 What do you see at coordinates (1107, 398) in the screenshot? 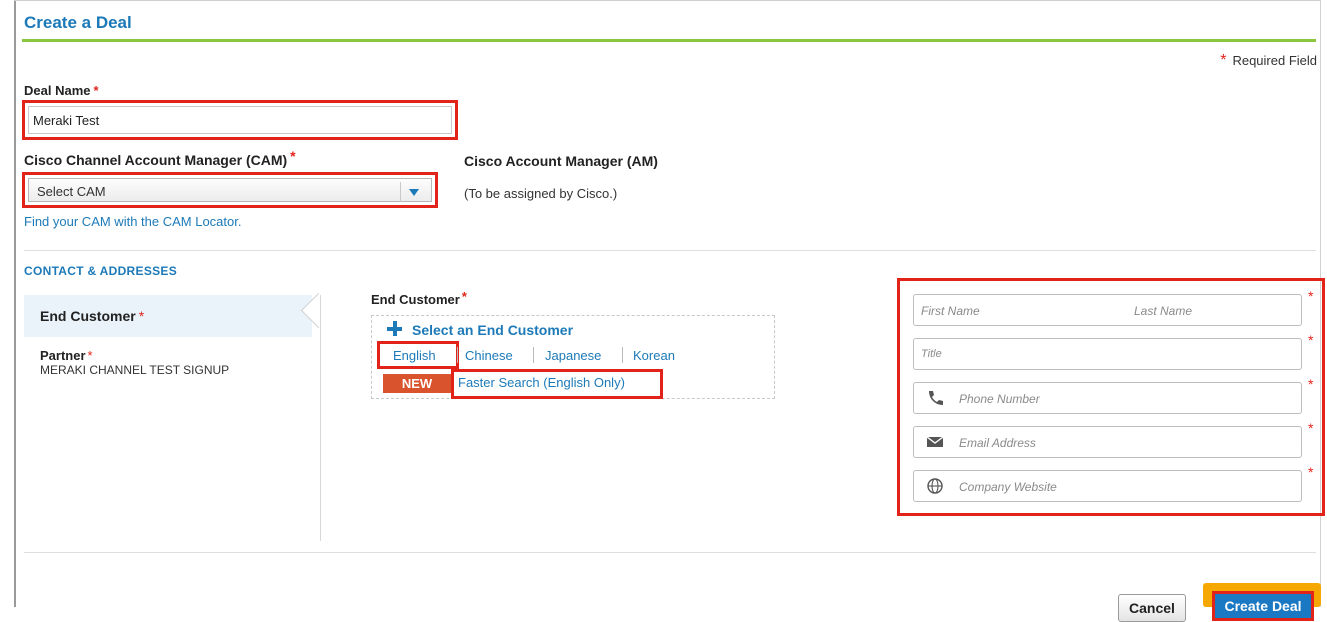
I see `phone-field: Phone Number` at bounding box center [1107, 398].